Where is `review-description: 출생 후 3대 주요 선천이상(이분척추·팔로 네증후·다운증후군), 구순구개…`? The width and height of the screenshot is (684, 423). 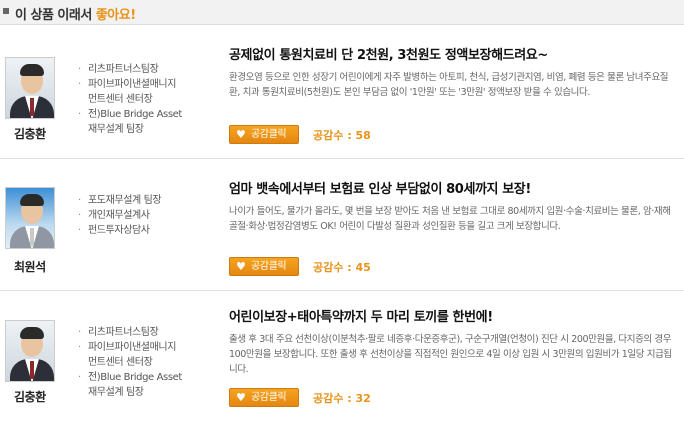
review-description: 출생 후 3대 주요 선천이상(이분척추·팔로 네증후·다운증후군), 구순구개… is located at coordinates (450, 354).